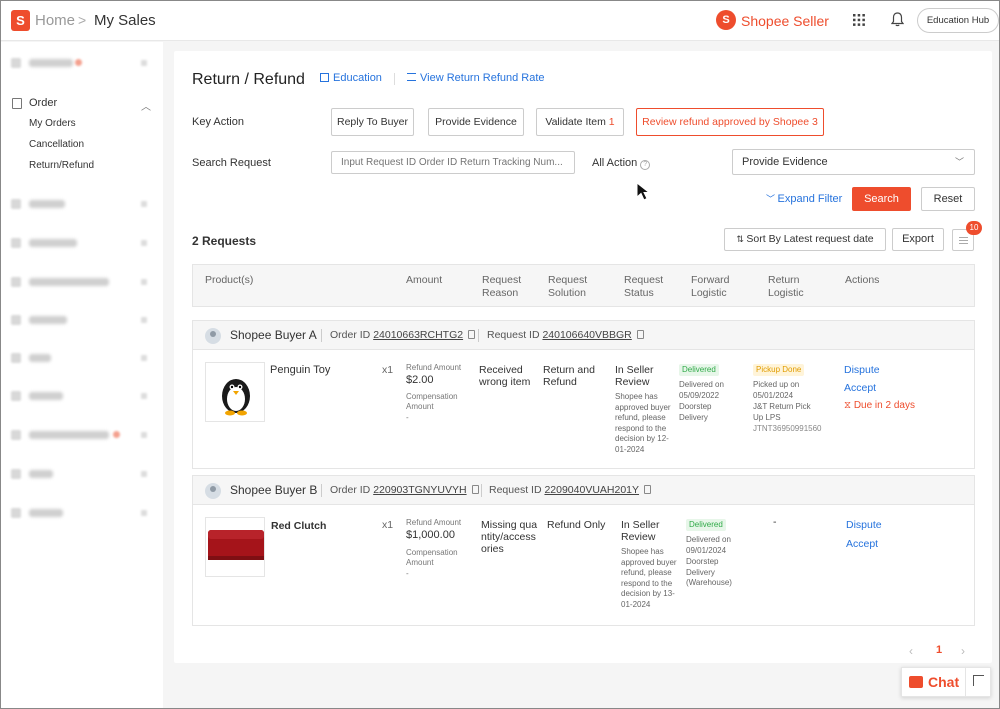  I want to click on validate-item-button: Validate Item 1, so click(580, 122).